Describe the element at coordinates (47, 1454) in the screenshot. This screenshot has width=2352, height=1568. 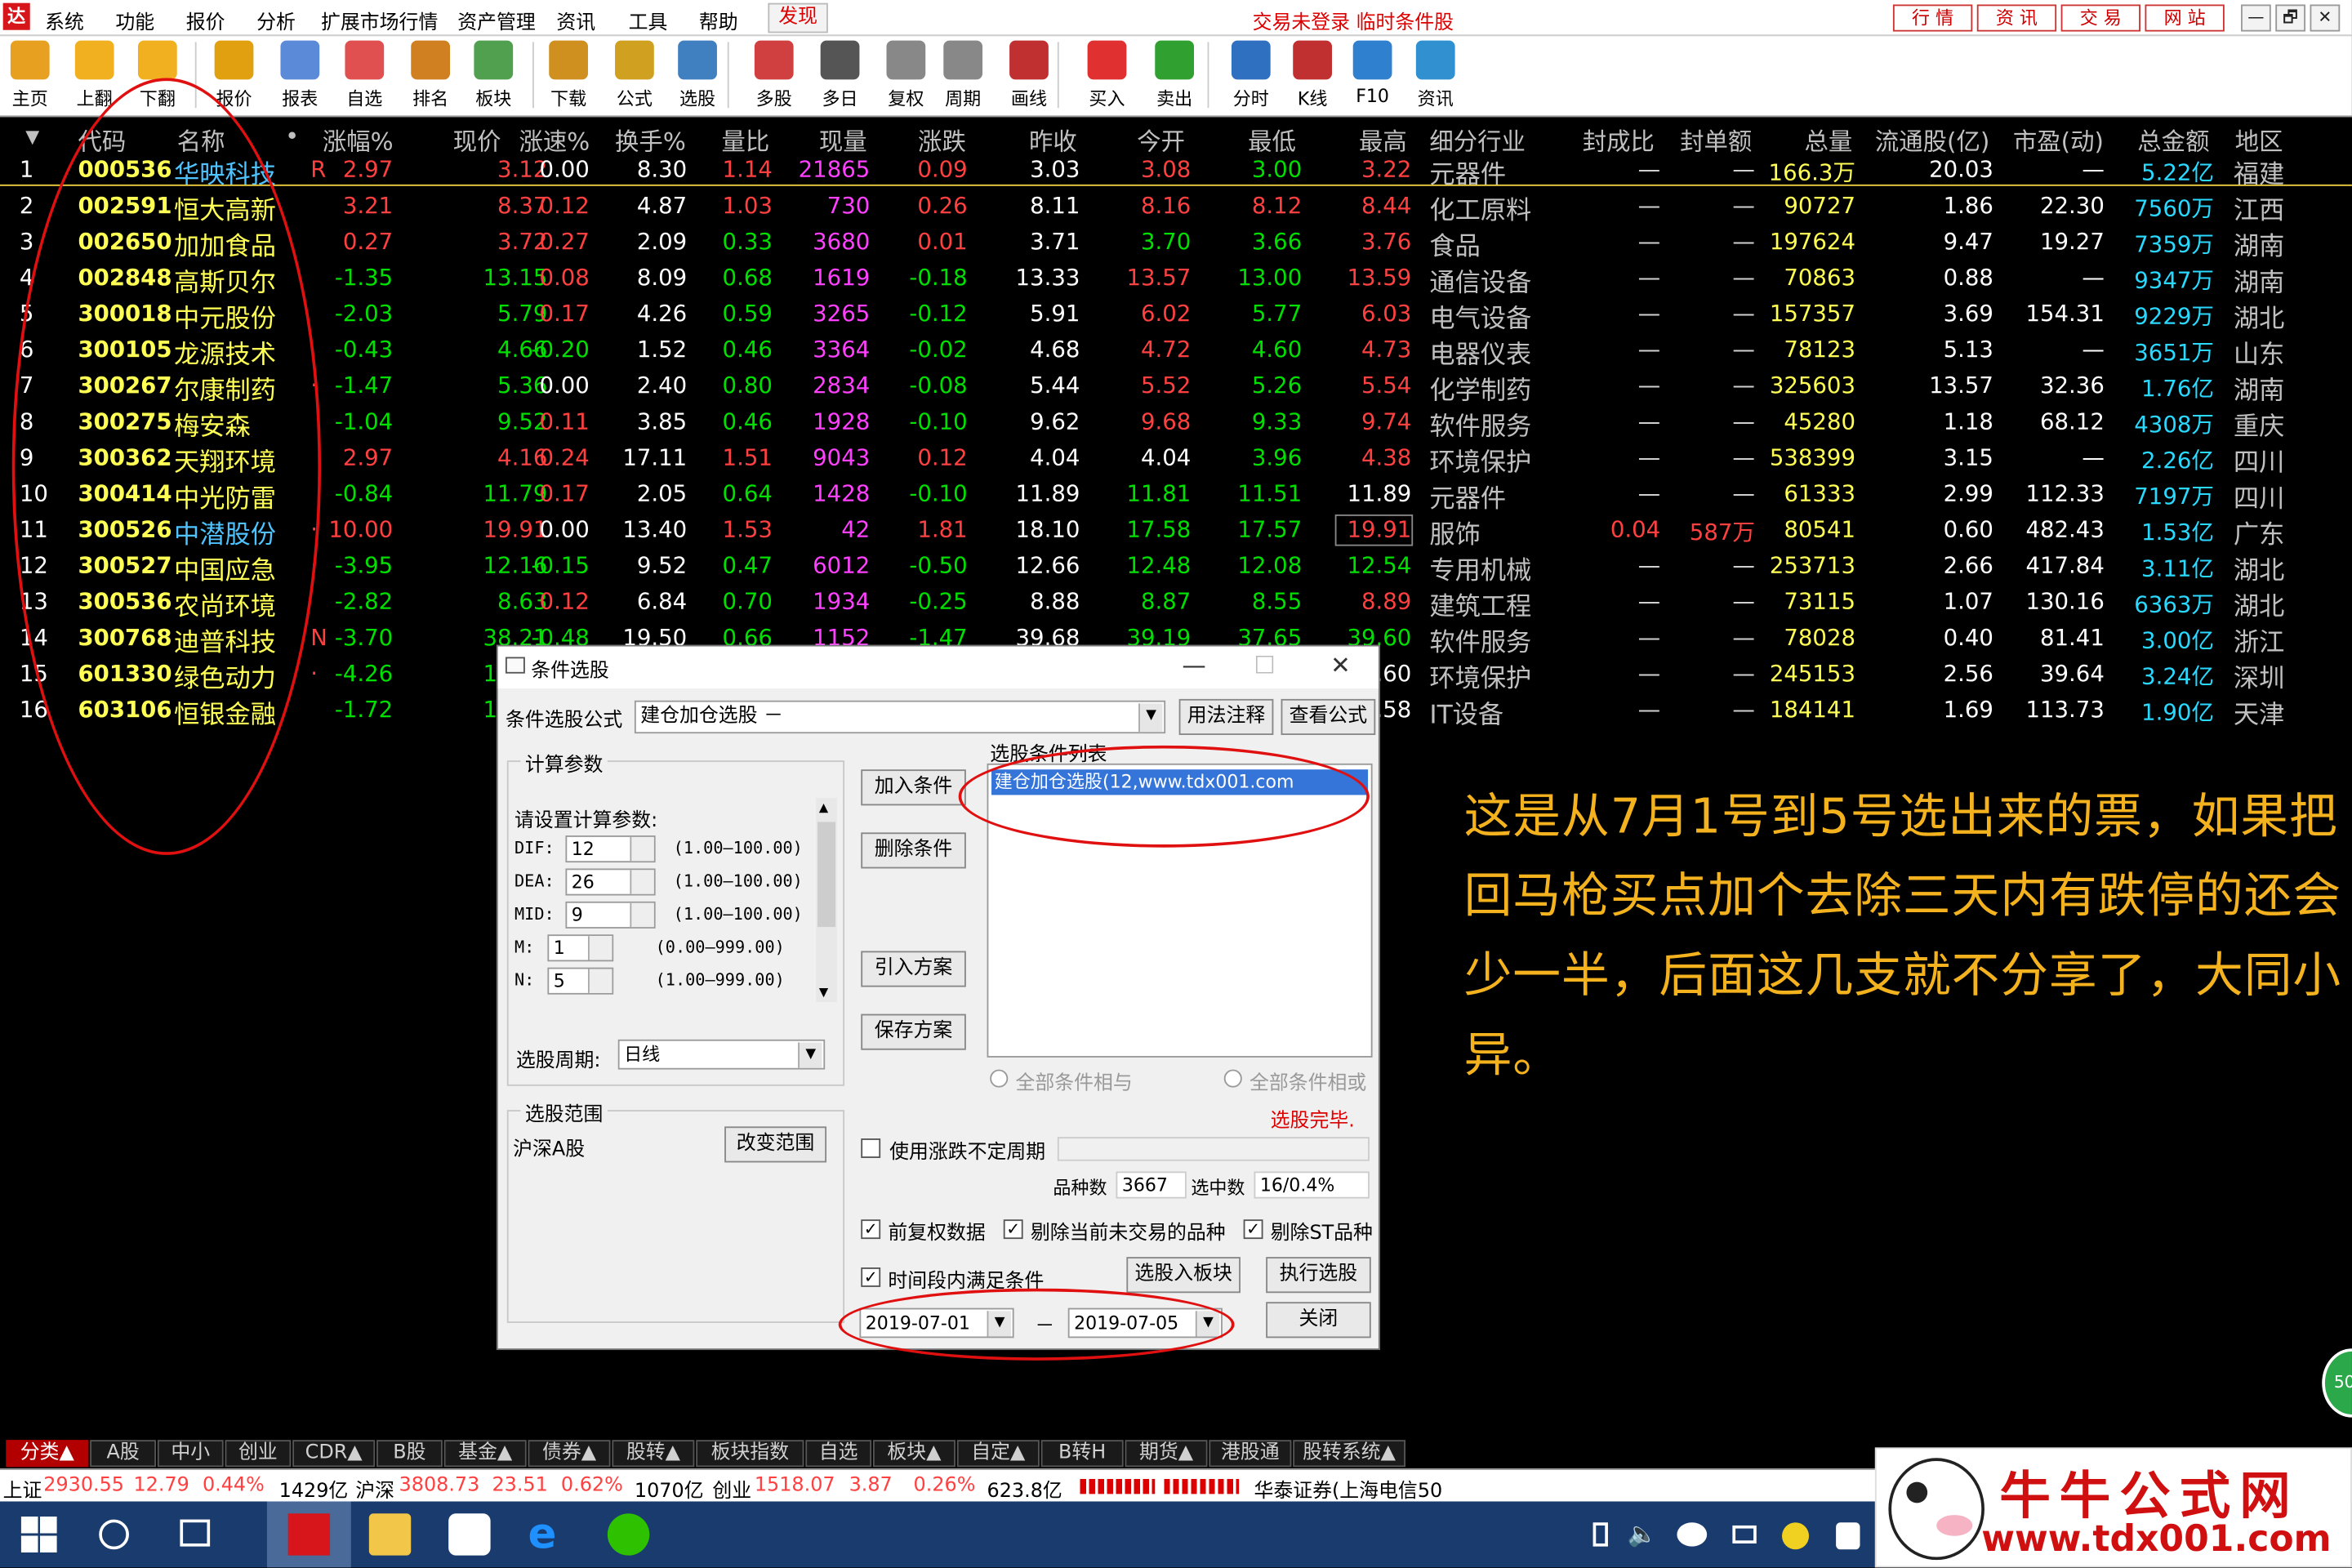
I see `tab-0: 分类▲` at that location.